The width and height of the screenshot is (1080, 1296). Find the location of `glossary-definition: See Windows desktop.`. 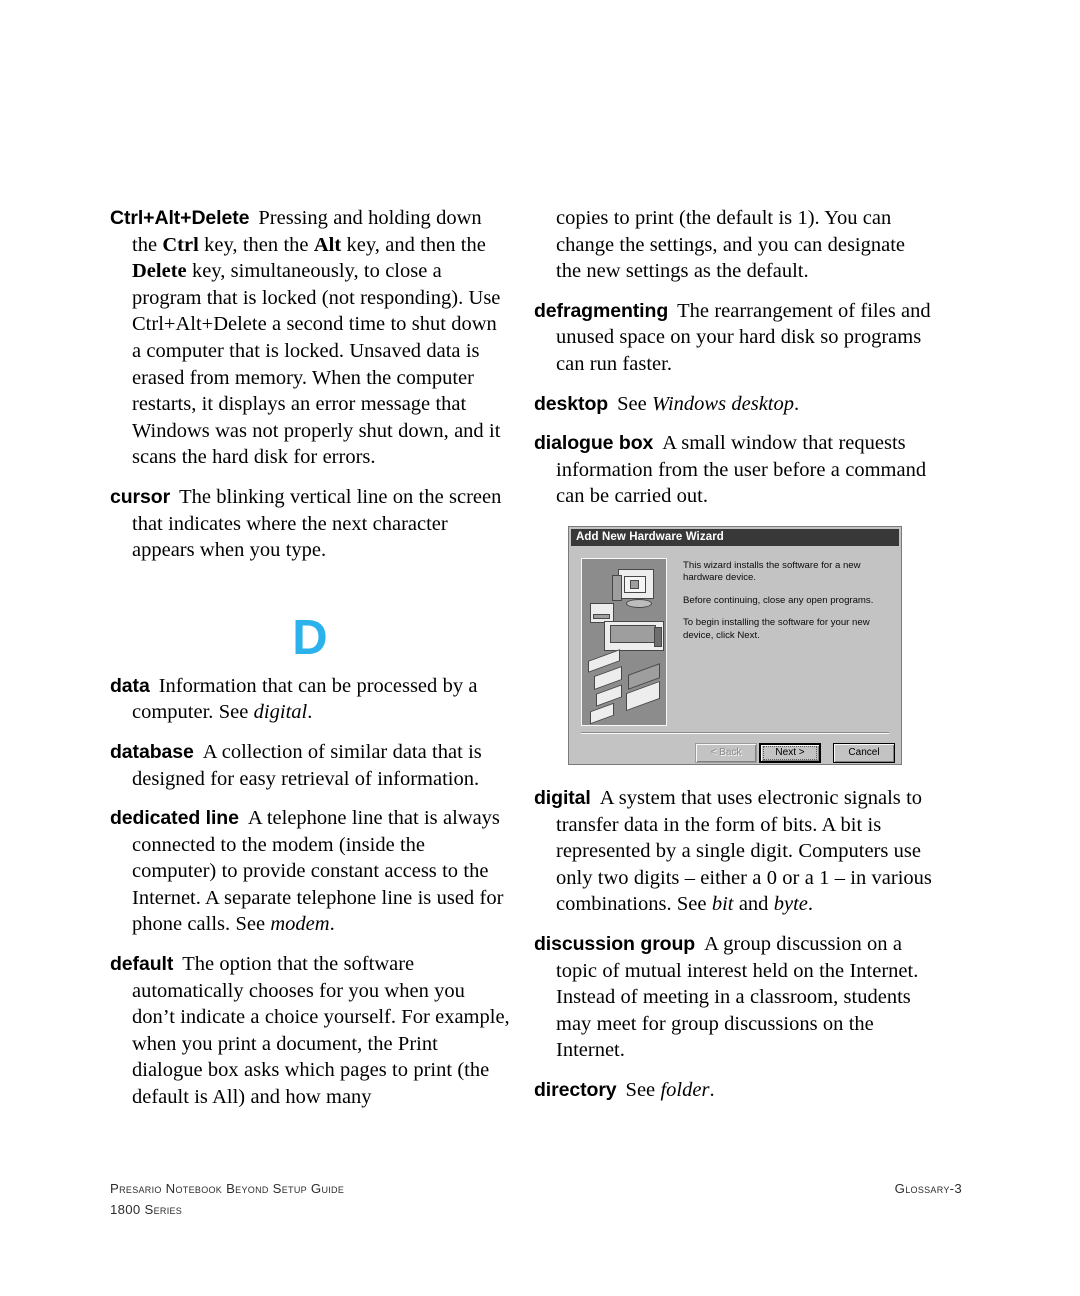

glossary-definition: See Windows desktop. is located at coordinates (708, 403).